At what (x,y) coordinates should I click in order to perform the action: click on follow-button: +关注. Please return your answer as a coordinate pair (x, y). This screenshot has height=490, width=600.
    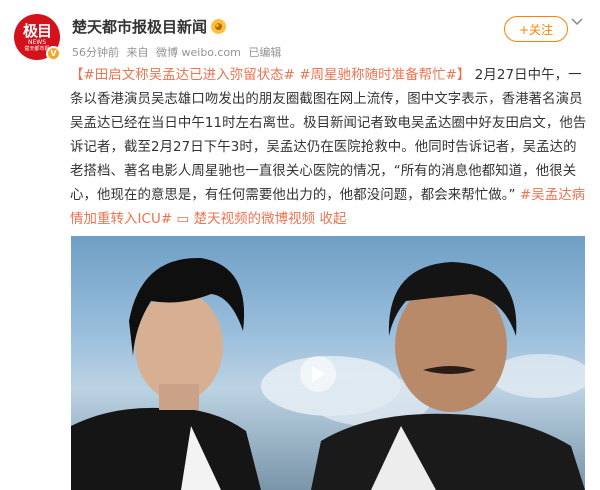
    Looking at the image, I should click on (536, 29).